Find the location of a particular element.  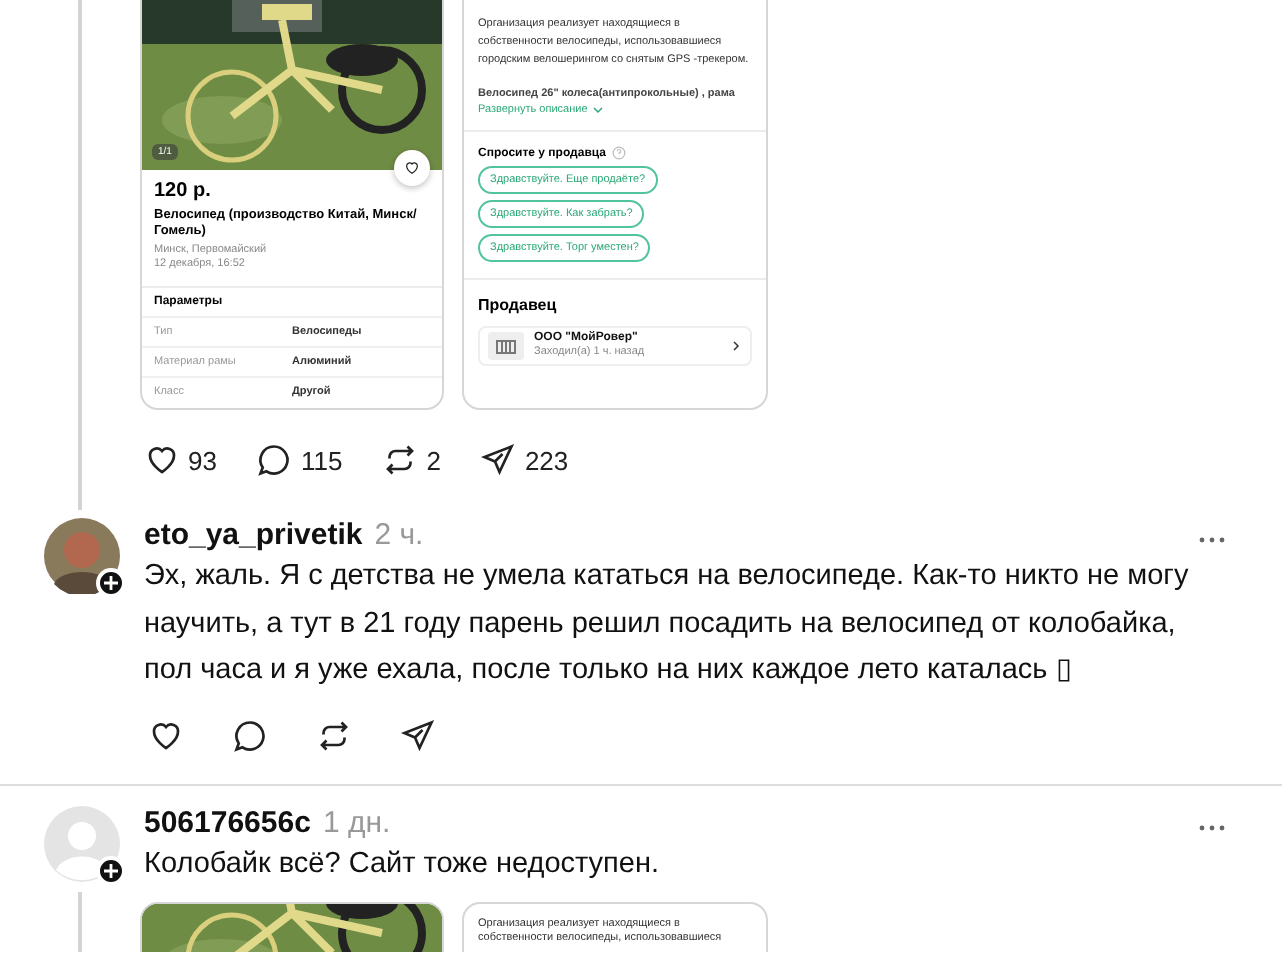

timestamp: 2 ч. is located at coordinates (399, 535).